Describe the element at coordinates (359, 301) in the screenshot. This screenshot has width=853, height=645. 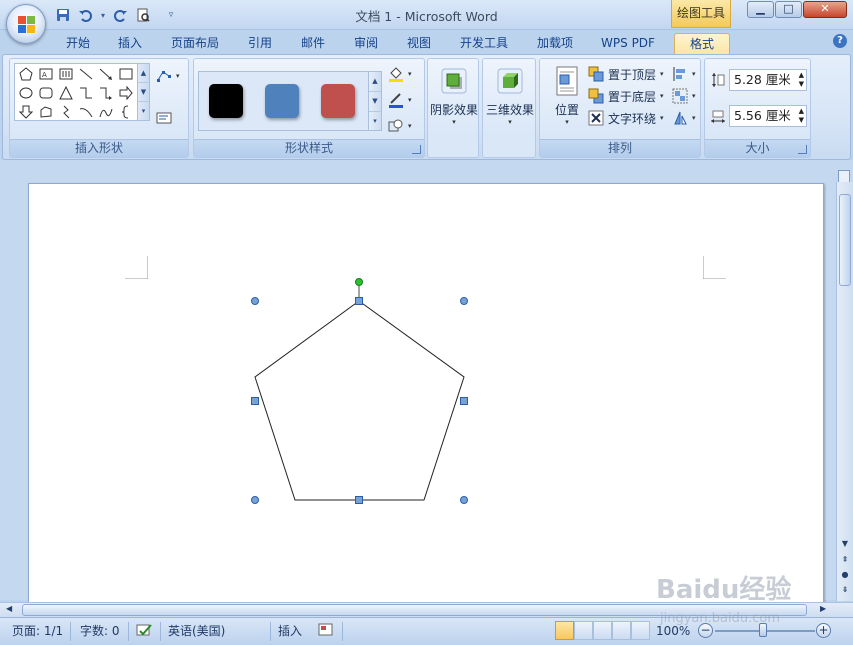
I see `side-handle-top` at that location.